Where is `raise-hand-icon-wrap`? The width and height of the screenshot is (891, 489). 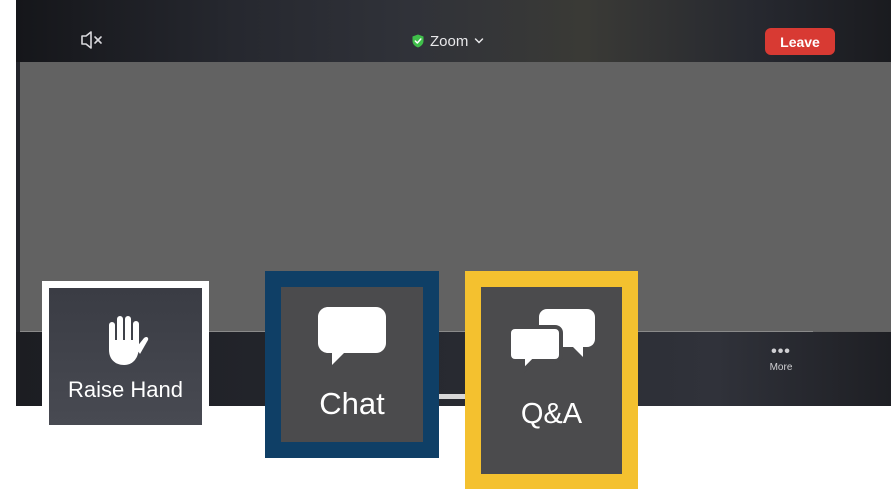 raise-hand-icon-wrap is located at coordinates (126, 342).